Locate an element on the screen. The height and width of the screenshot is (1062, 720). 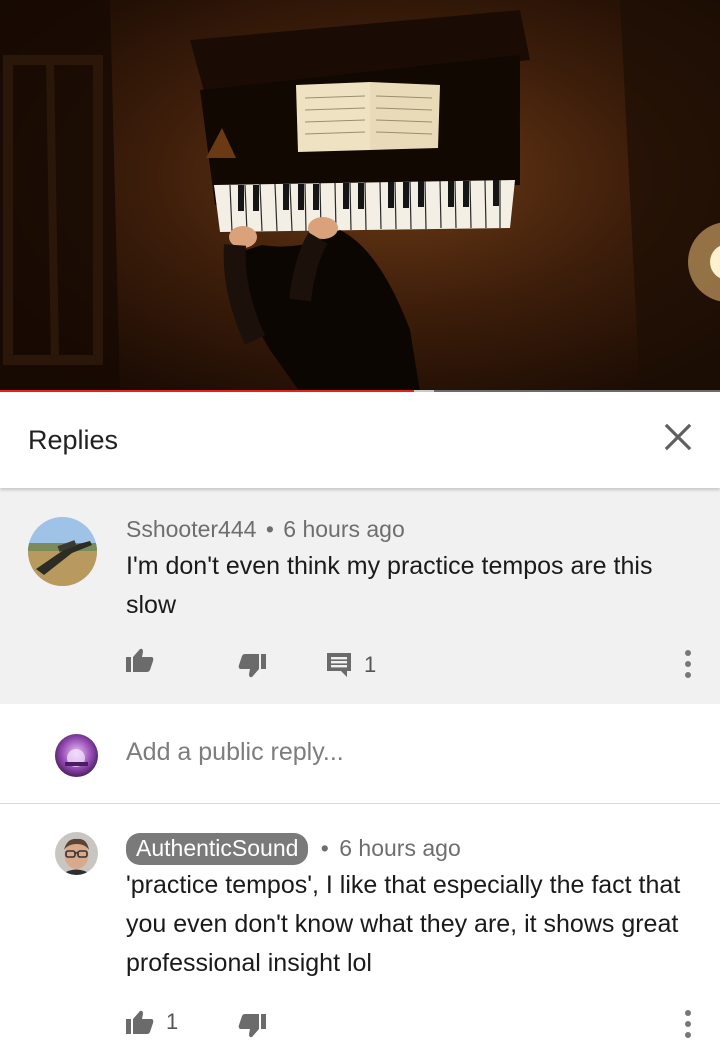
video-progress-bar is located at coordinates (360, 391).